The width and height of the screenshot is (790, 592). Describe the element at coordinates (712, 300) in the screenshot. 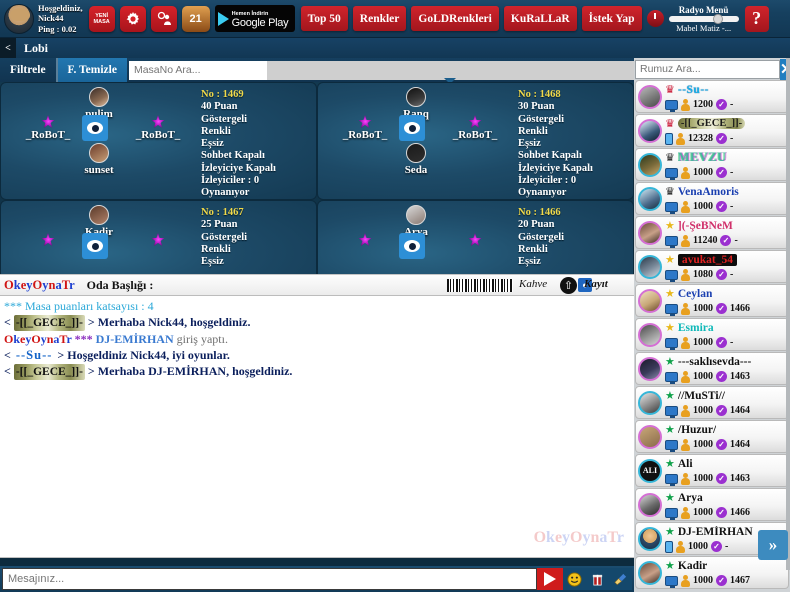

I see `list-item: ★ Ceylan 1000 ✓ 1466` at that location.